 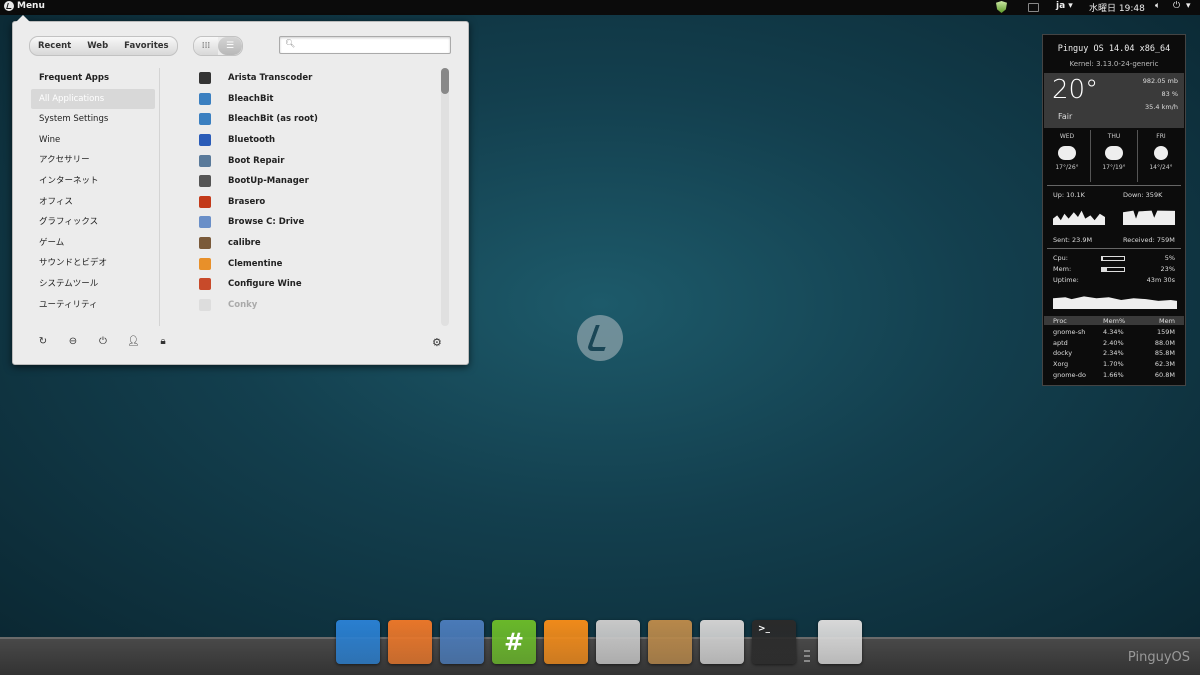 What do you see at coordinates (514, 642) in the screenshot?
I see `hashtag-chat-icon: #` at bounding box center [514, 642].